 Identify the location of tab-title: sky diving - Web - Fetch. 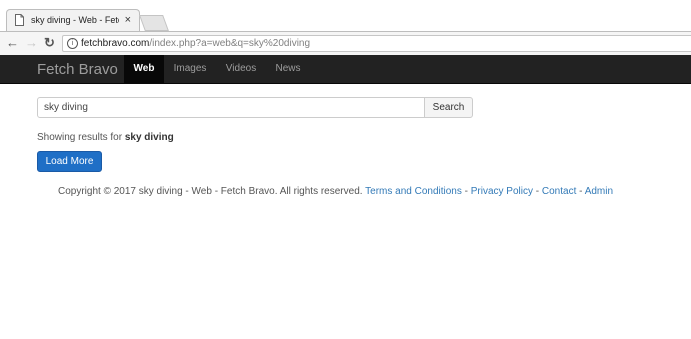
(75, 20).